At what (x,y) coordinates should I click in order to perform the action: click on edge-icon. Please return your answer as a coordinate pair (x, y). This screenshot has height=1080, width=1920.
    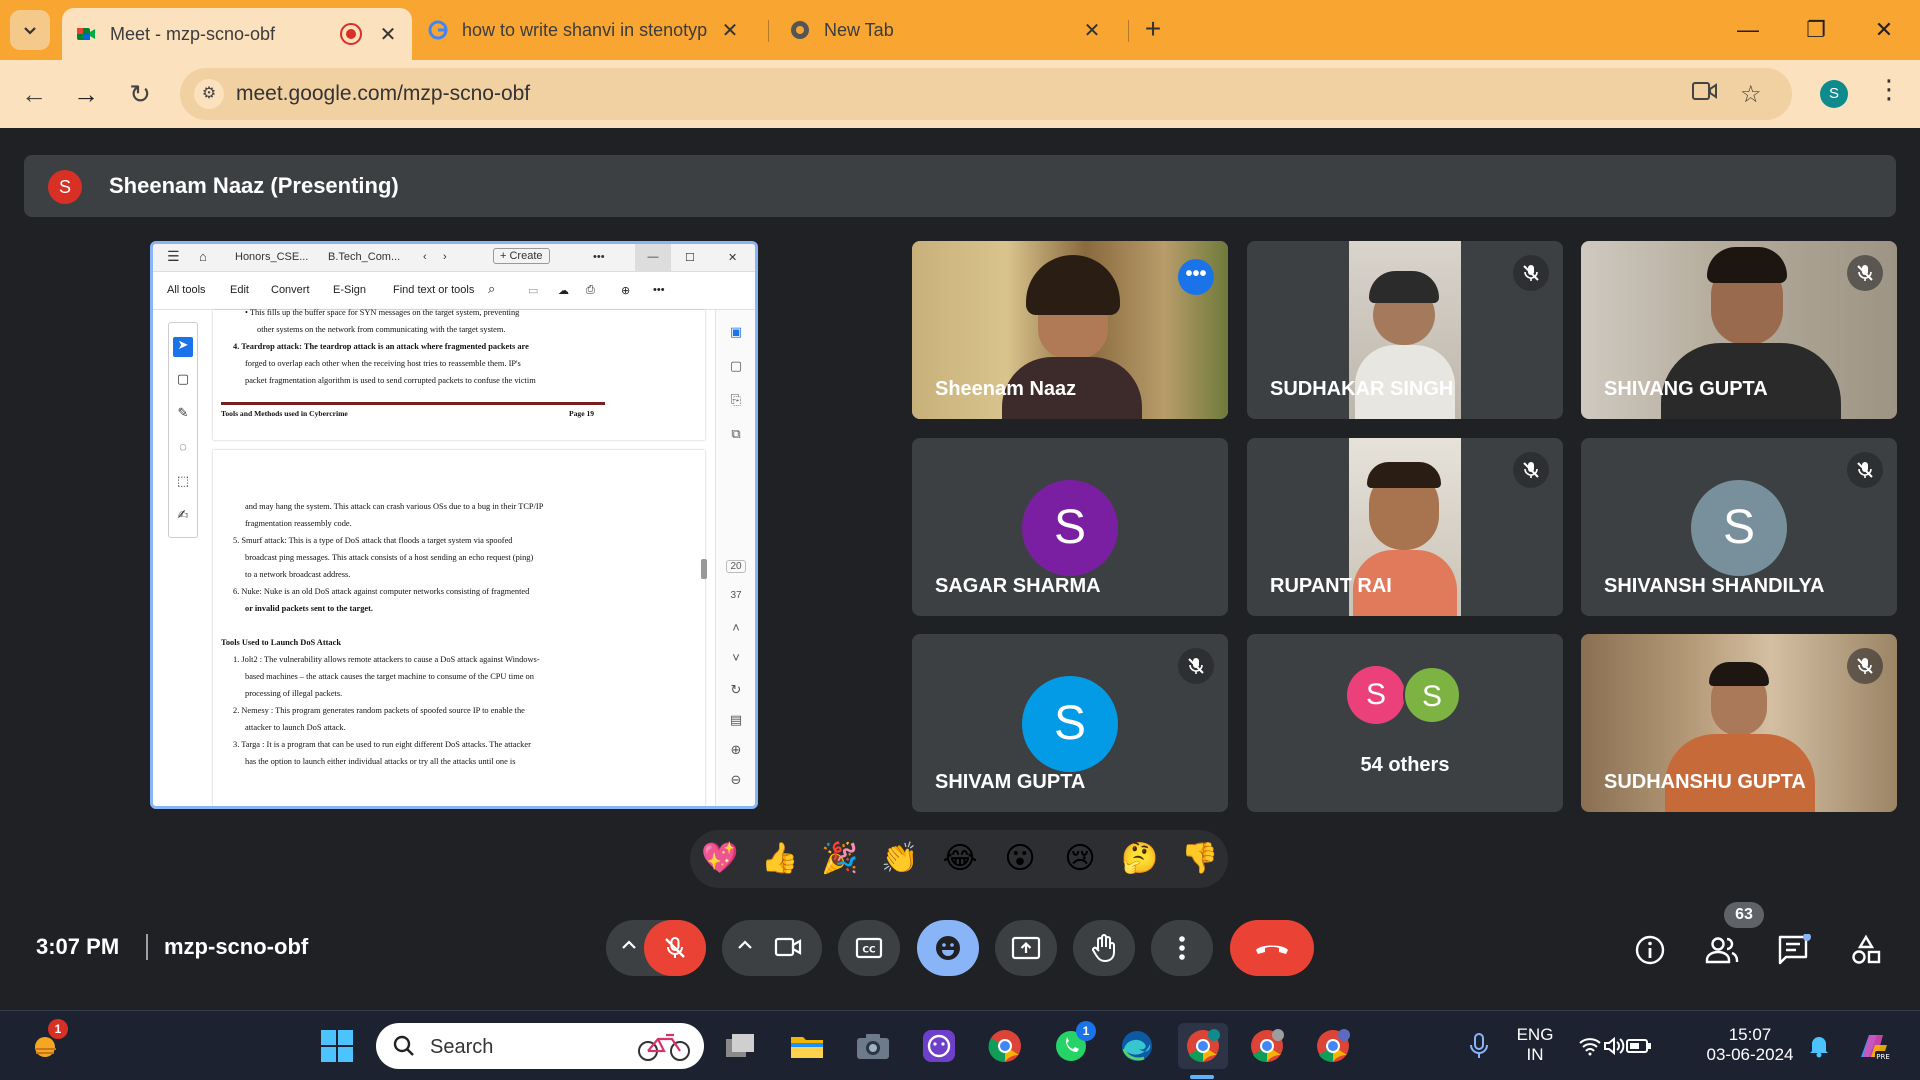
    Looking at the image, I should click on (1137, 1046).